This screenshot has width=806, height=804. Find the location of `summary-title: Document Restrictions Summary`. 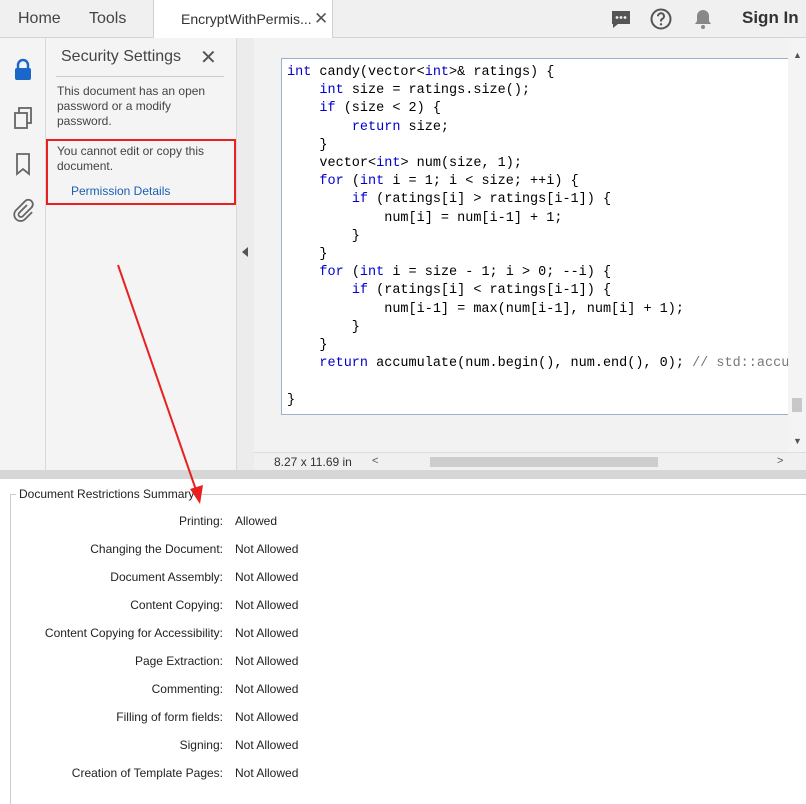

summary-title: Document Restrictions Summary is located at coordinates (107, 494).